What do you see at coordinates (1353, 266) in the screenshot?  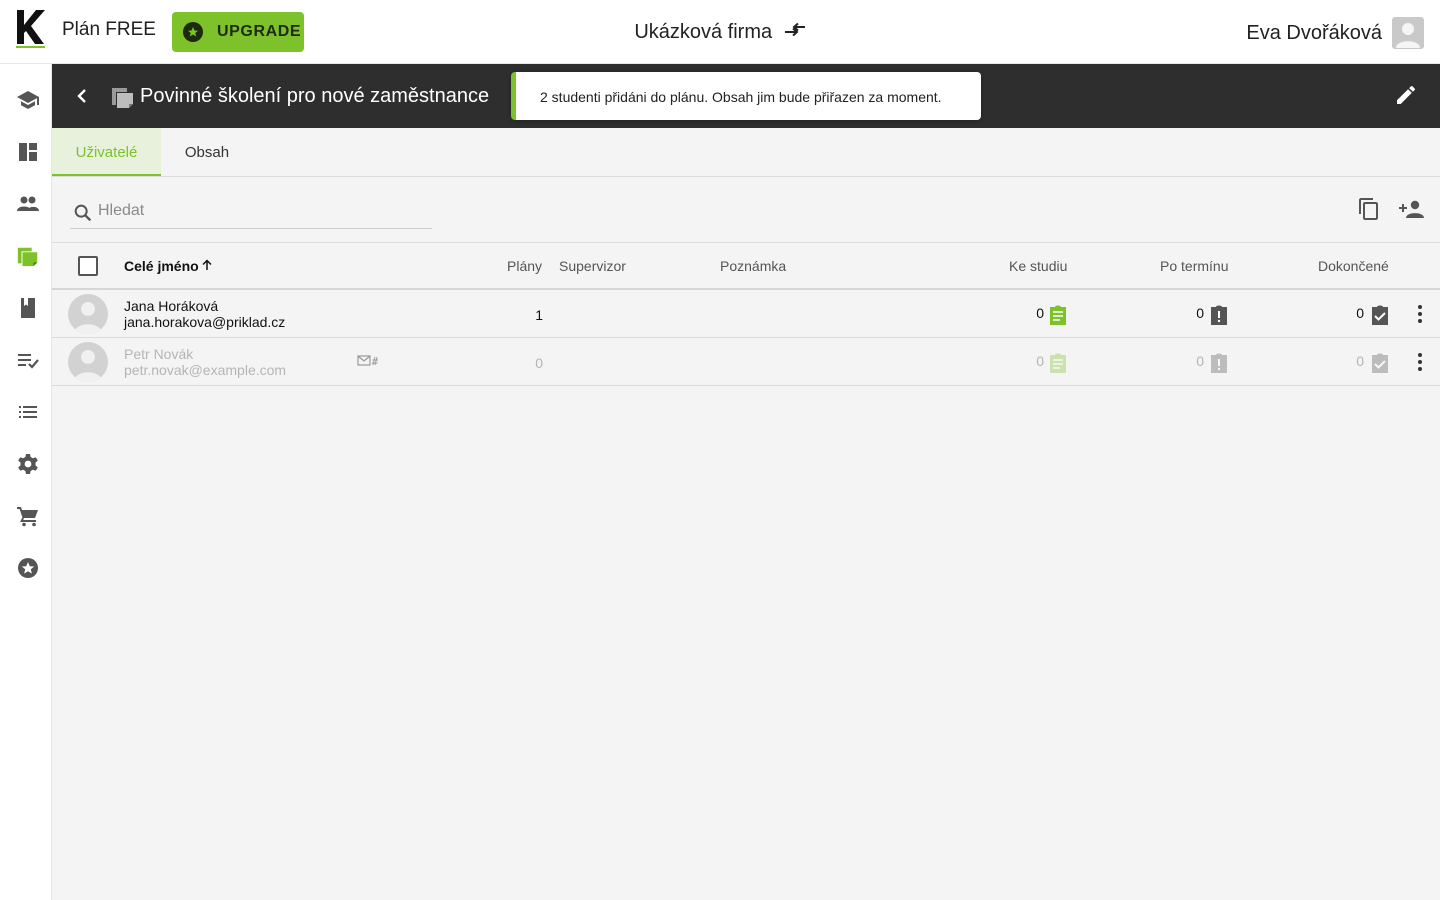 I see `column-done: Dokončené` at bounding box center [1353, 266].